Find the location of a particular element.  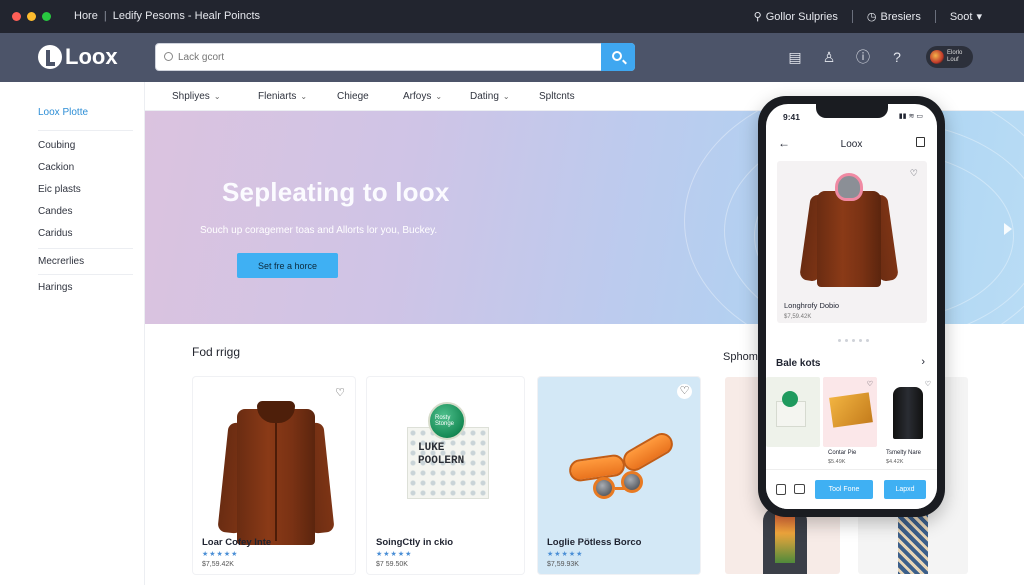

avatar is located at coordinates (937, 57).